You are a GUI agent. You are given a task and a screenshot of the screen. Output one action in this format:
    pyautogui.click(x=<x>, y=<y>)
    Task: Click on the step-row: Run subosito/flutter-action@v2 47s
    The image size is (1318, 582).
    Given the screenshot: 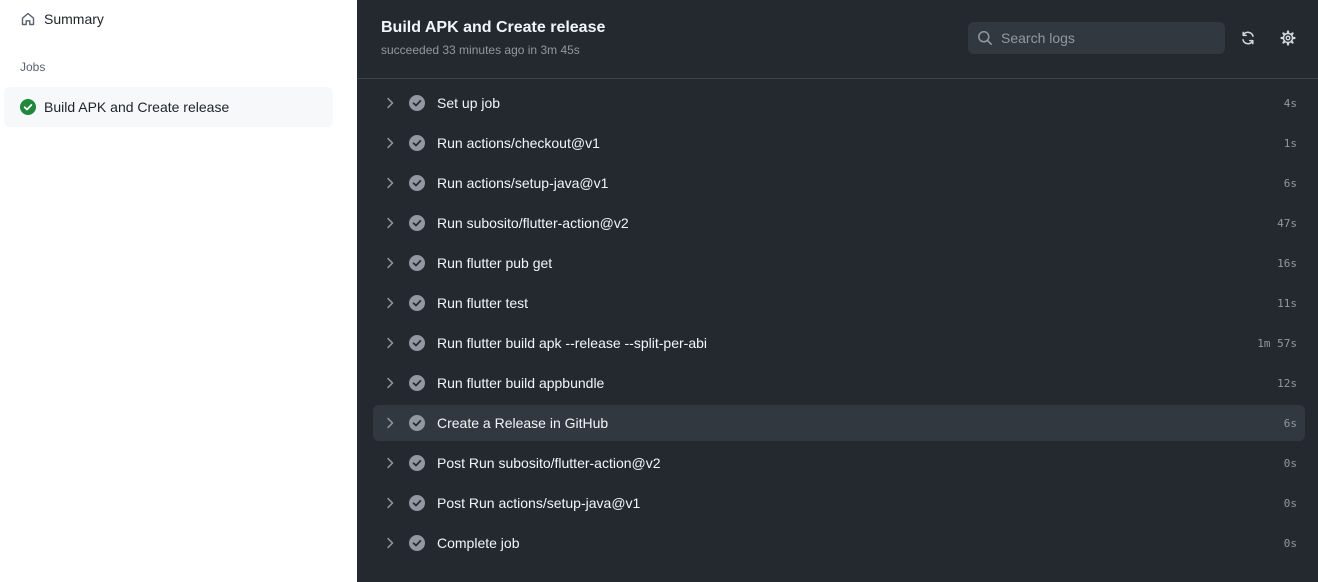 What is the action you would take?
    pyautogui.click(x=839, y=223)
    